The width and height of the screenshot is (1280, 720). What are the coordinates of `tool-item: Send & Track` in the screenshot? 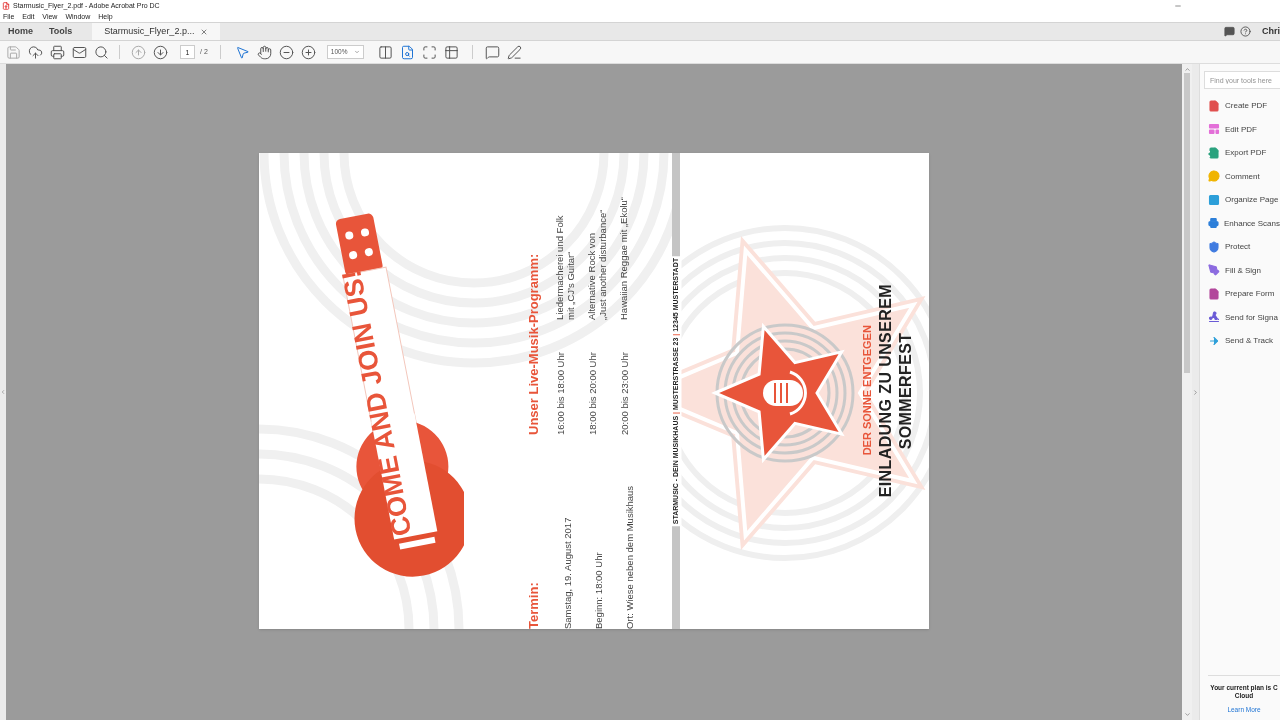 It's located at (1240, 340).